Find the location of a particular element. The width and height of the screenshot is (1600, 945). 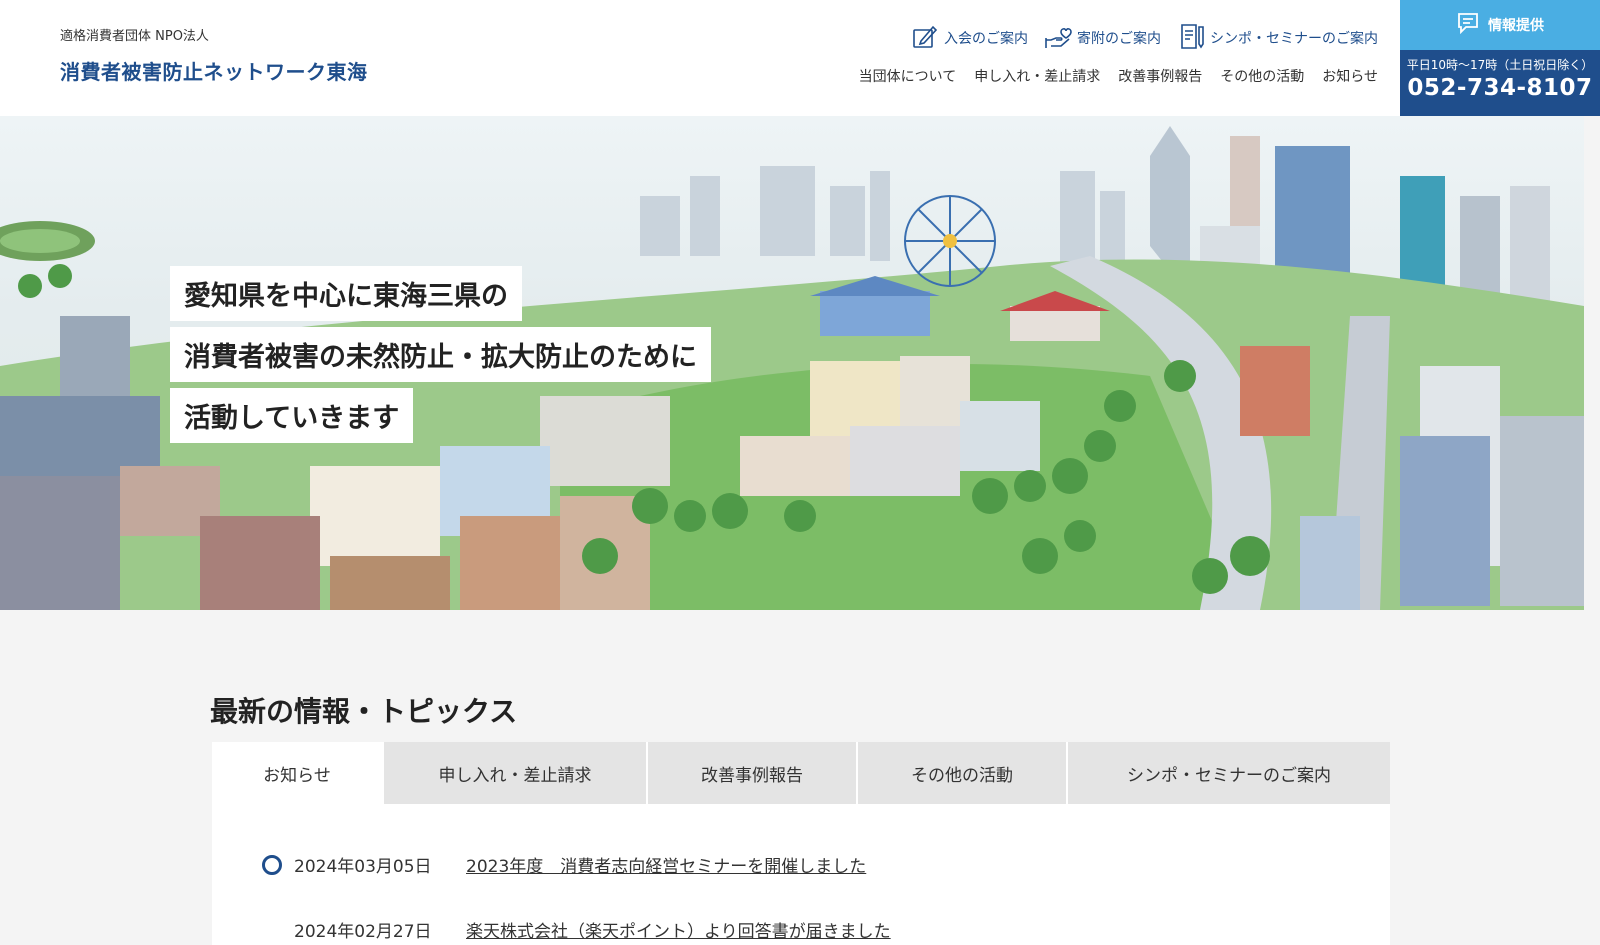

contact-phone-box: 平日10時～17時（土日祝日除く） 052-734-8107 is located at coordinates (1500, 83).